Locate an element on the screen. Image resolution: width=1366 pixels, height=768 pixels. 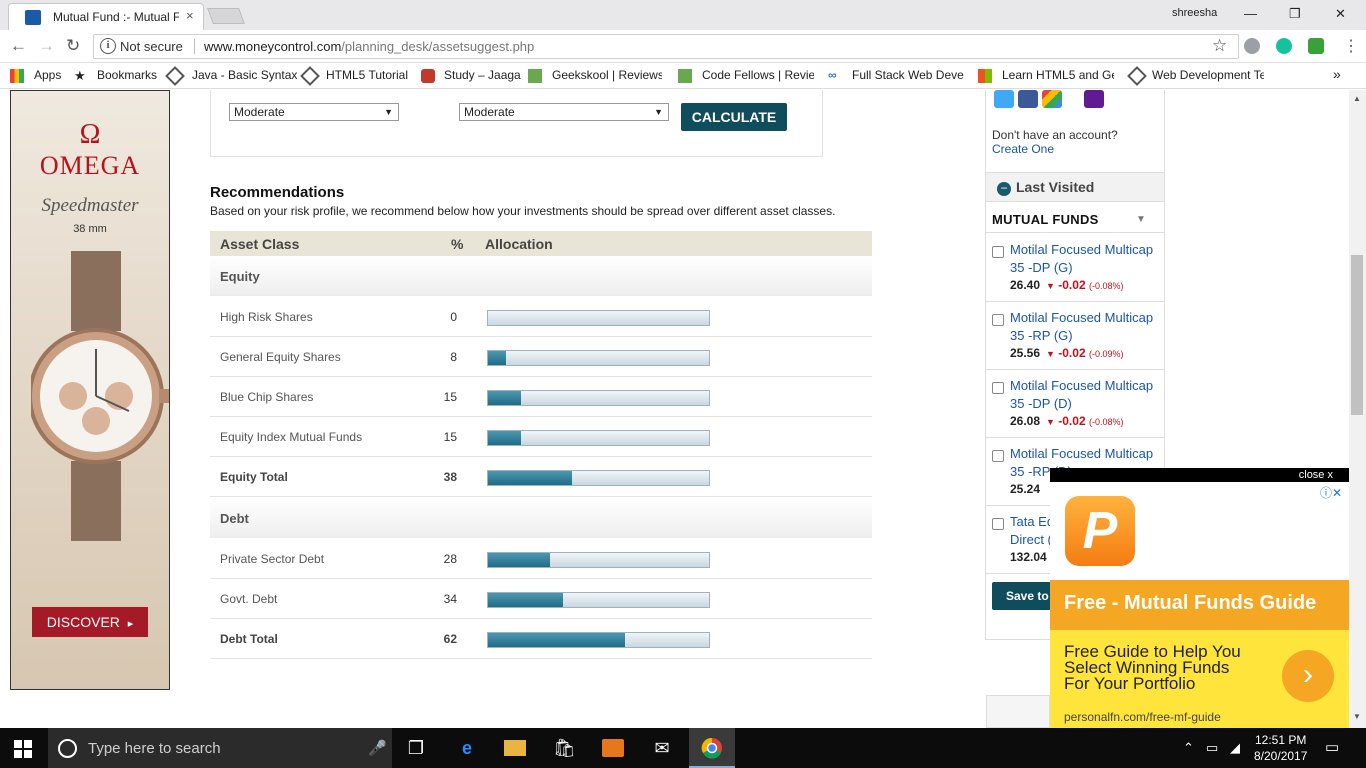
new-tab-button is located at coordinates (226, 16).